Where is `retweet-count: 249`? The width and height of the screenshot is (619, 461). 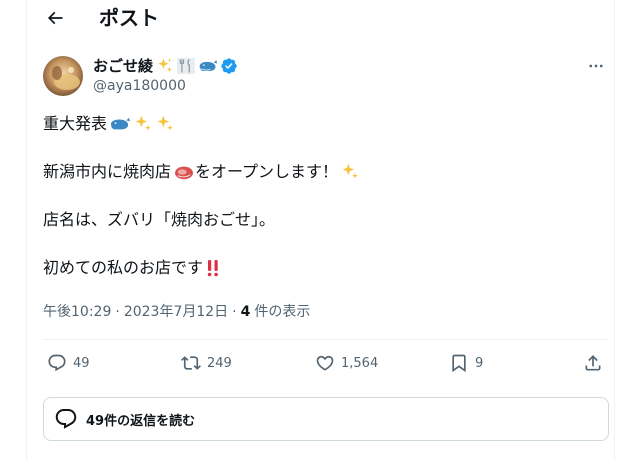 retweet-count: 249 is located at coordinates (219, 363).